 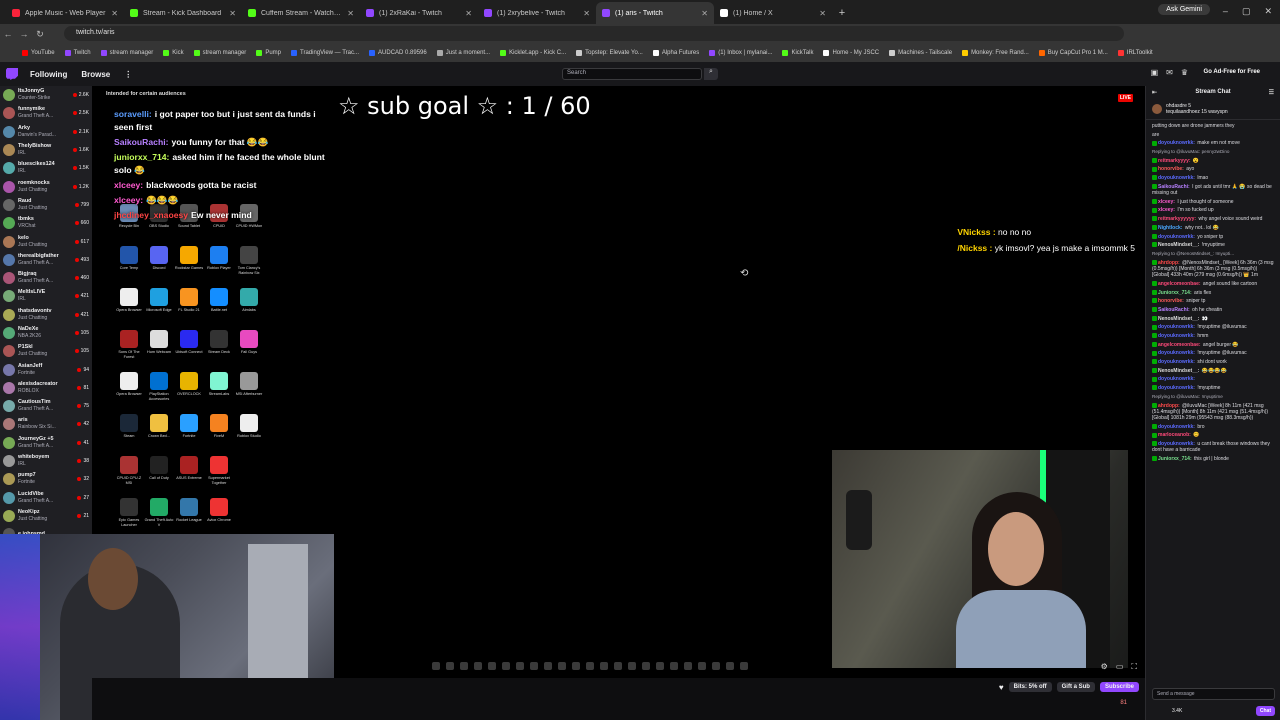 What do you see at coordinates (1246, 11) in the screenshot?
I see `maximize-button: ▢` at bounding box center [1246, 11].